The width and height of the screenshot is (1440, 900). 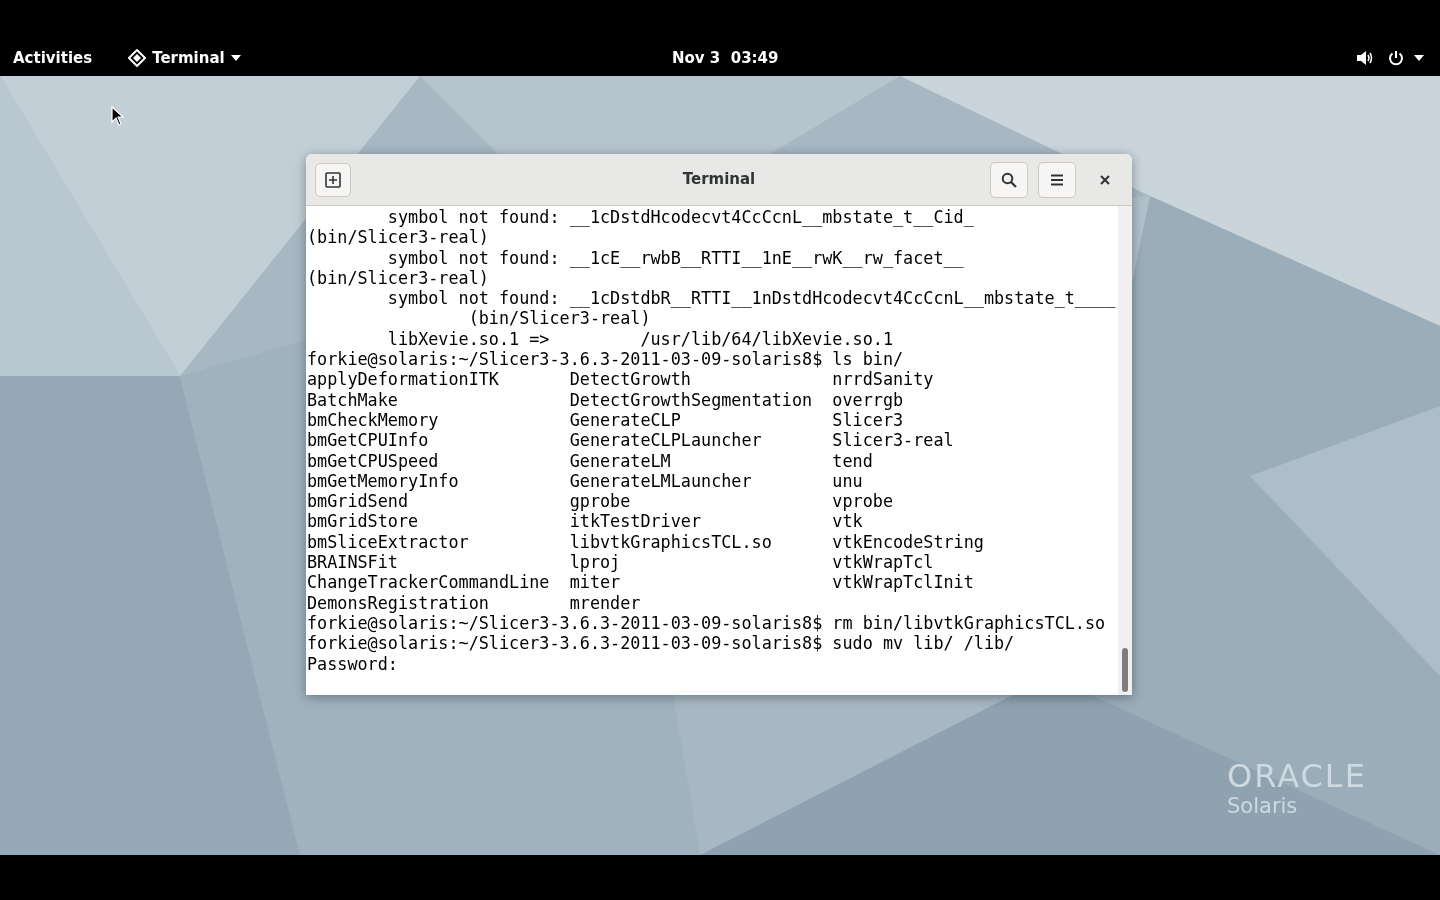 I want to click on close-icon, so click(x=1105, y=179).